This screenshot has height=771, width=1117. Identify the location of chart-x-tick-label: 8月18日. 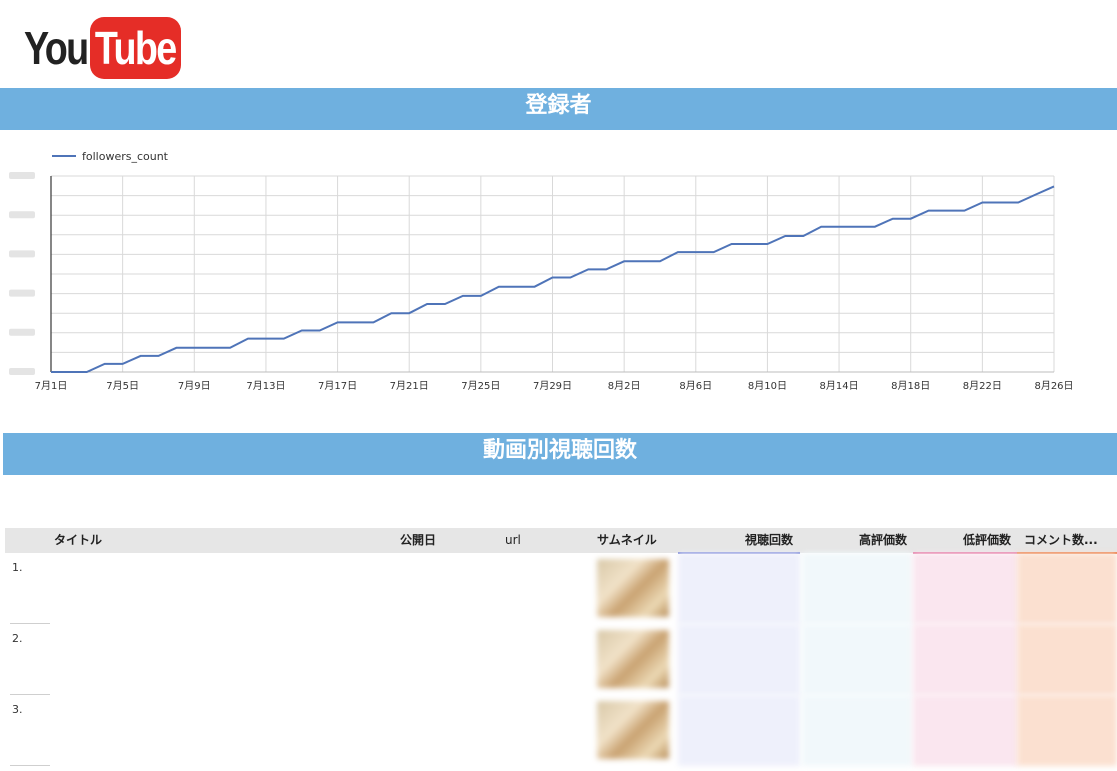
(910, 386).